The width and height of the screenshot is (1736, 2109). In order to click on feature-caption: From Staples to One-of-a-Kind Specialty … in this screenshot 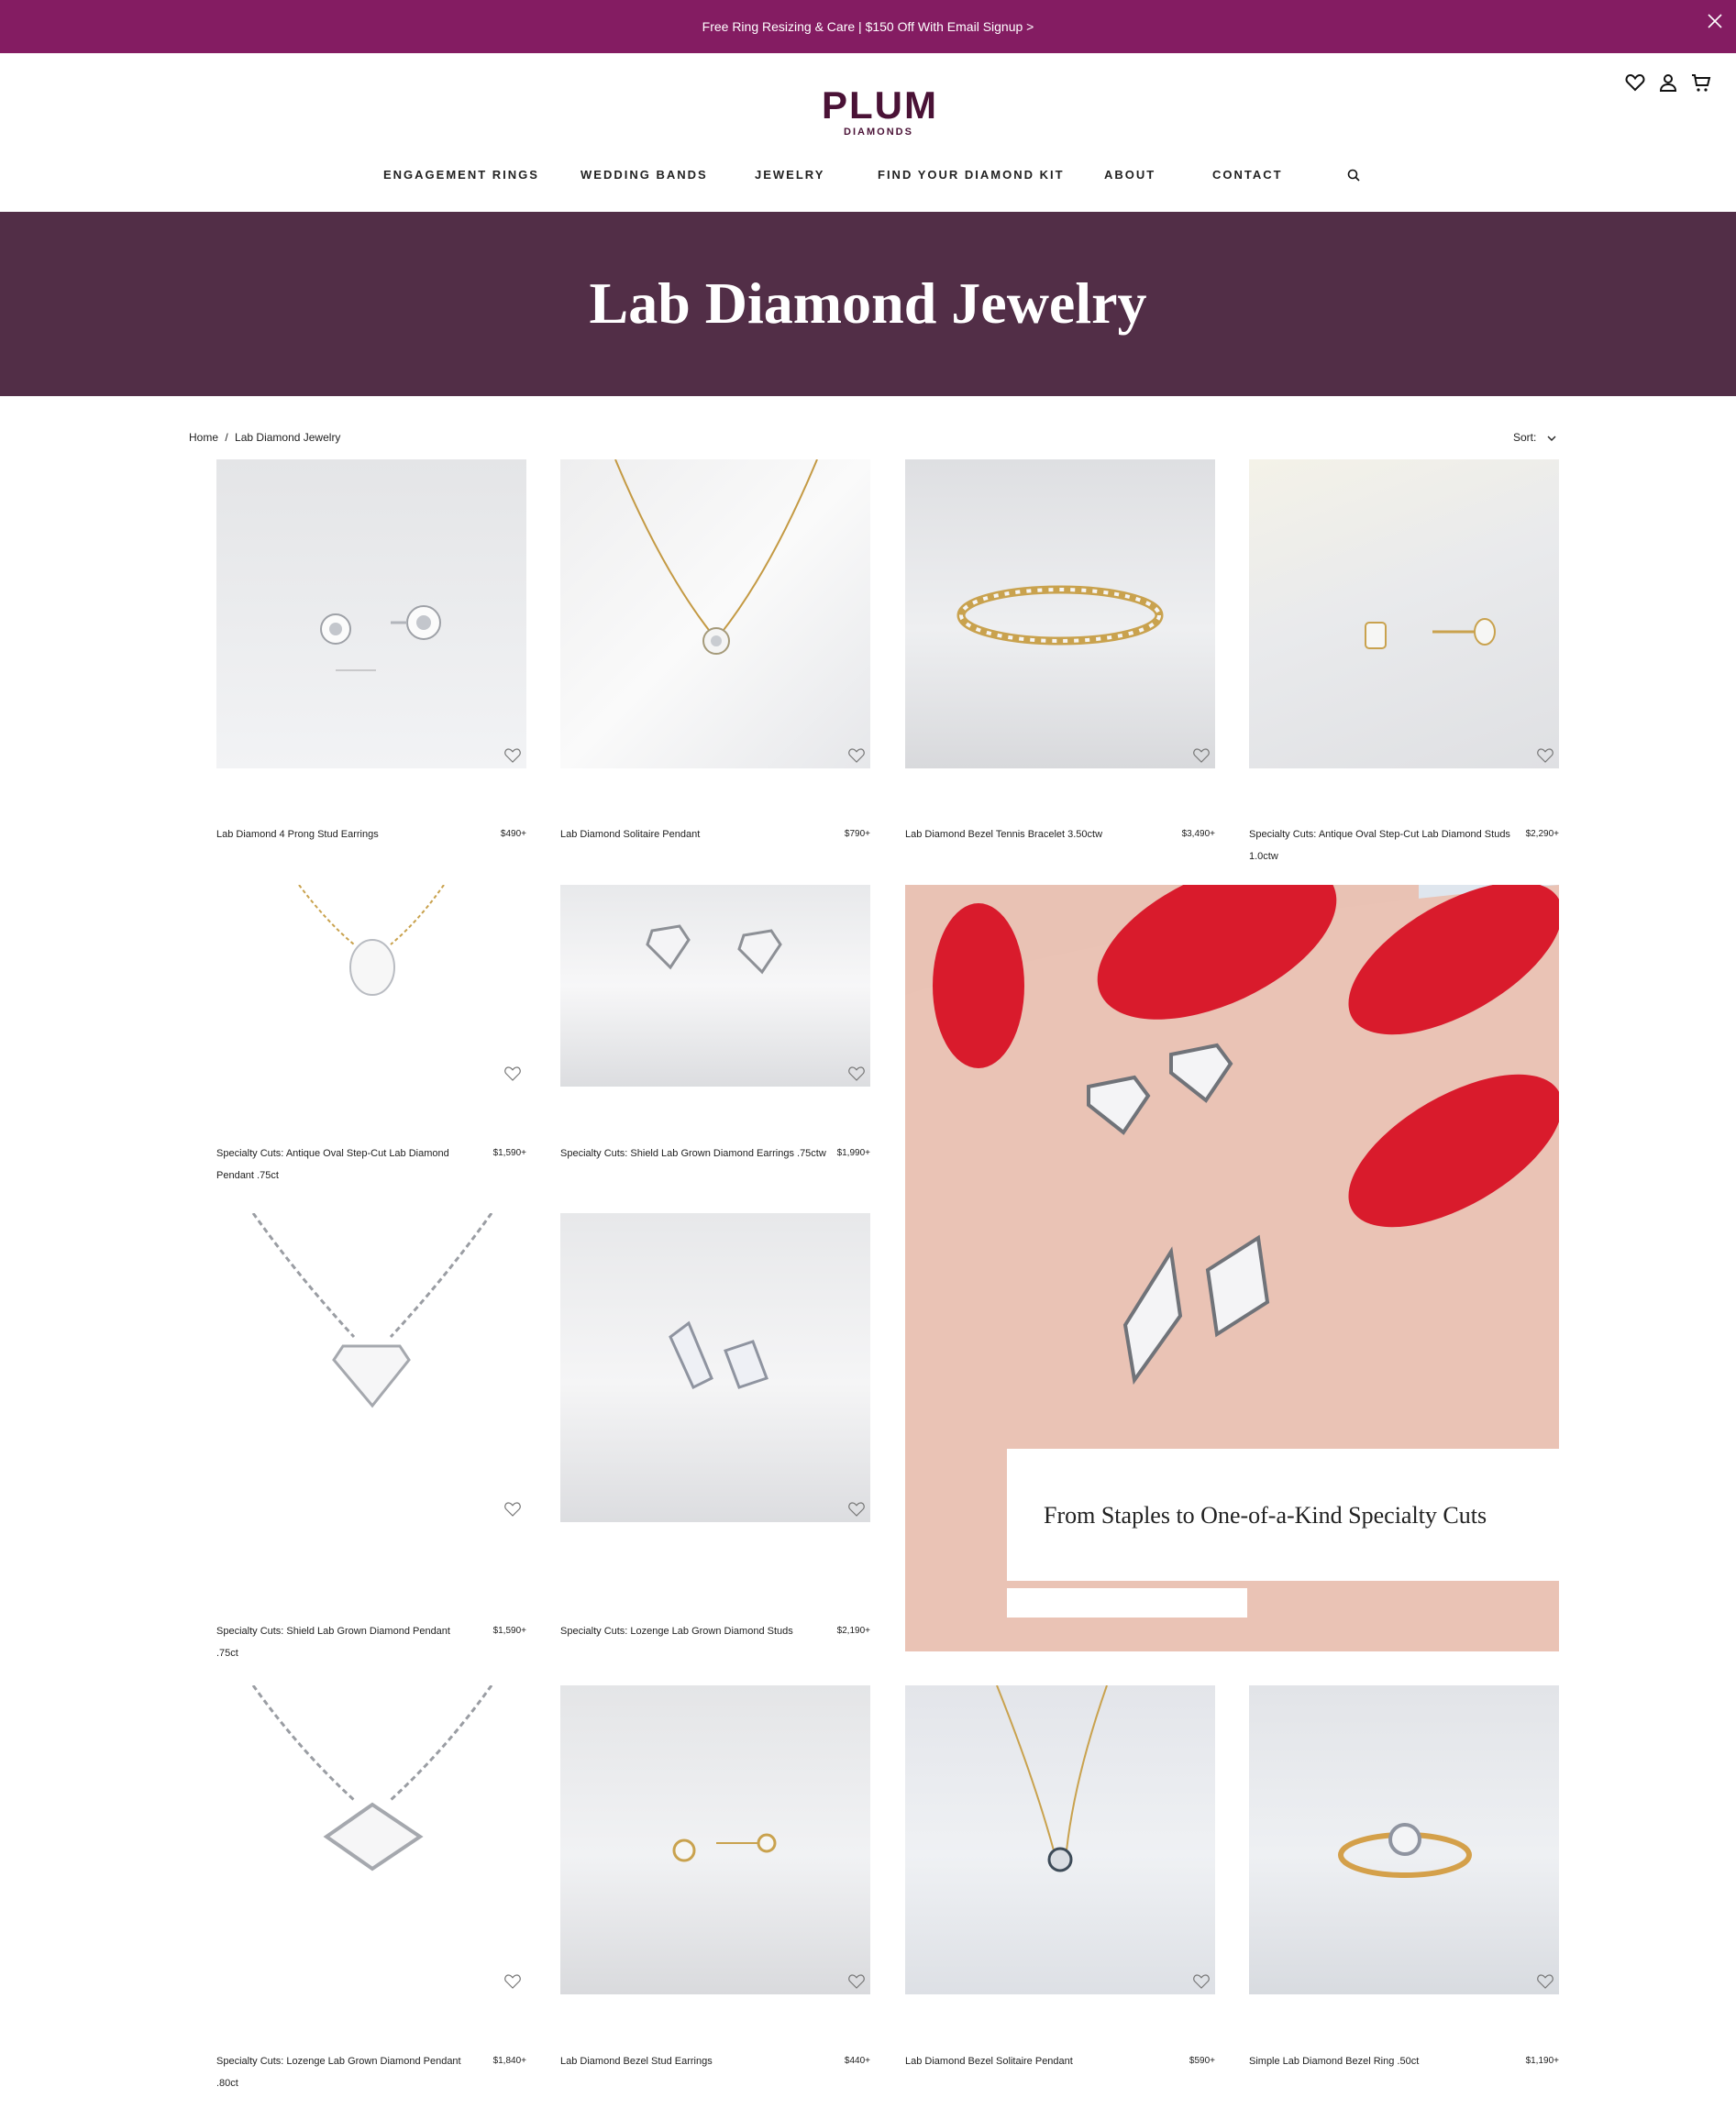, I will do `click(1265, 1515)`.